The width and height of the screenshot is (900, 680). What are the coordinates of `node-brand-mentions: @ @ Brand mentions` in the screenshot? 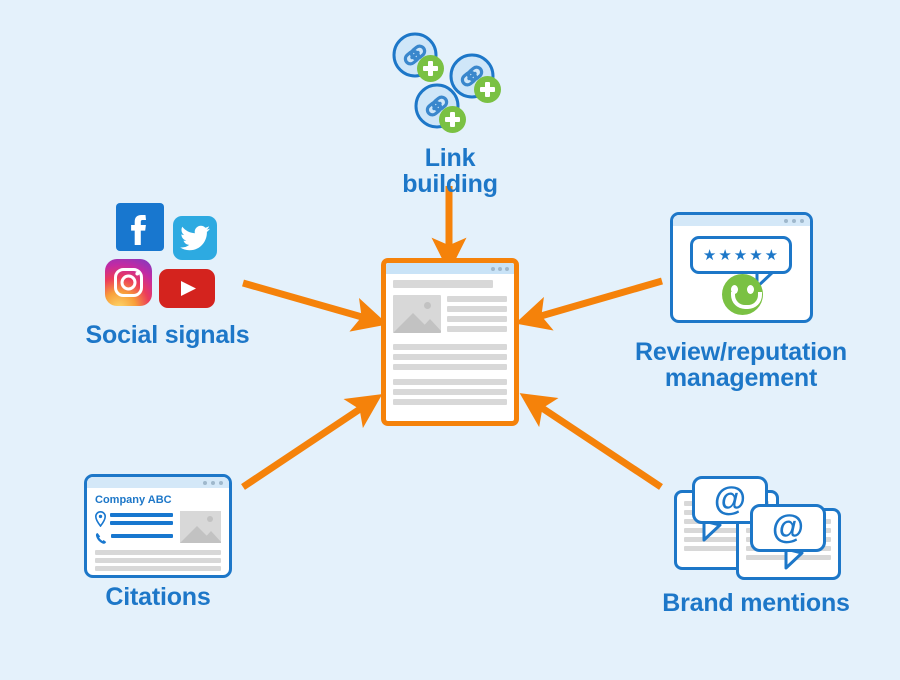 It's located at (756, 544).